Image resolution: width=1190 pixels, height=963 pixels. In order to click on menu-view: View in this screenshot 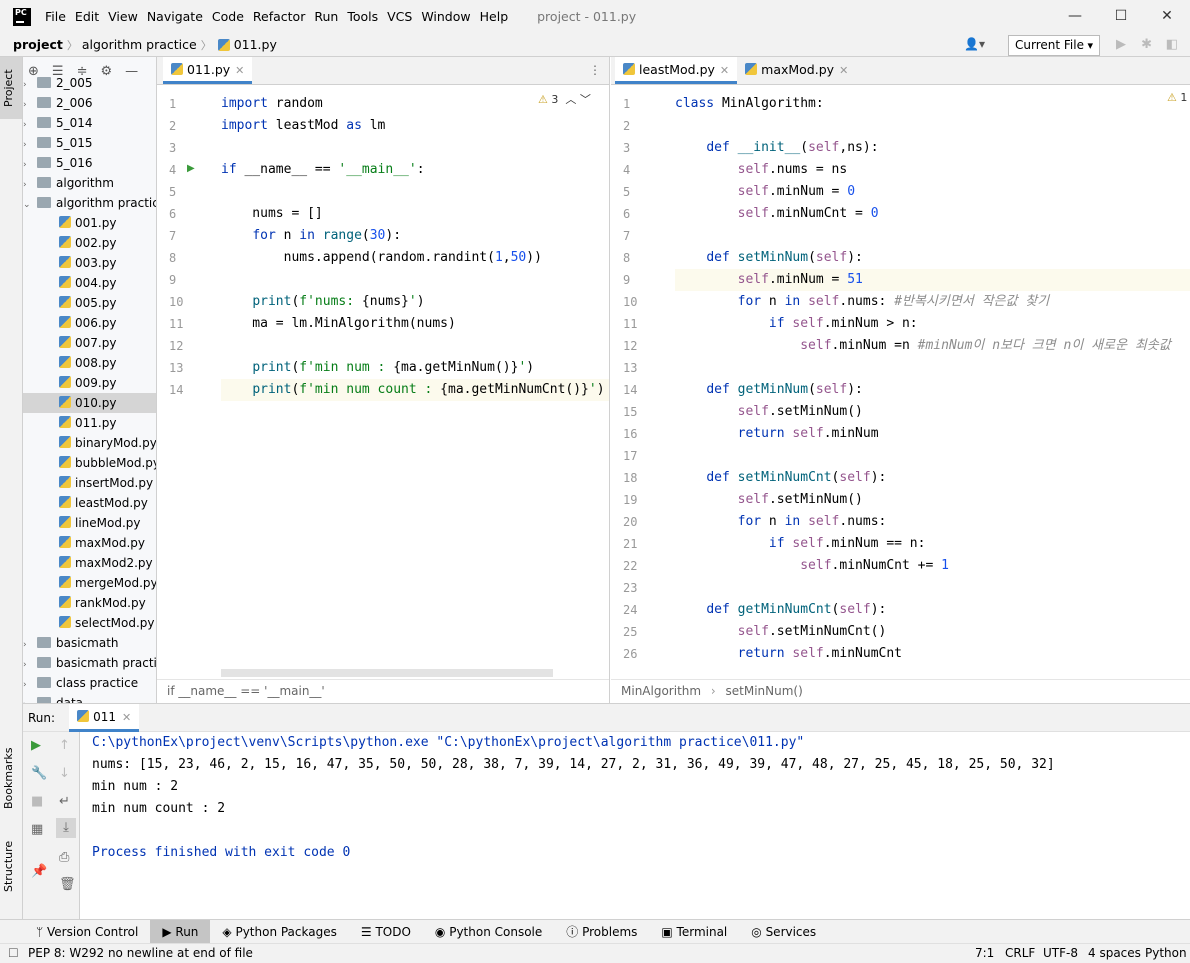, I will do `click(123, 16)`.